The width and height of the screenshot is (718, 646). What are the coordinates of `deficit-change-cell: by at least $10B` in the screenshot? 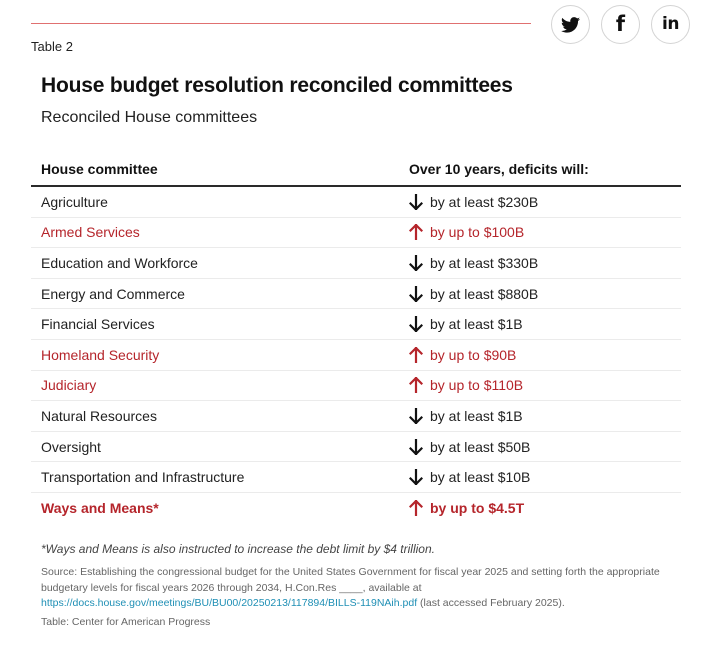 It's located at (540, 477).